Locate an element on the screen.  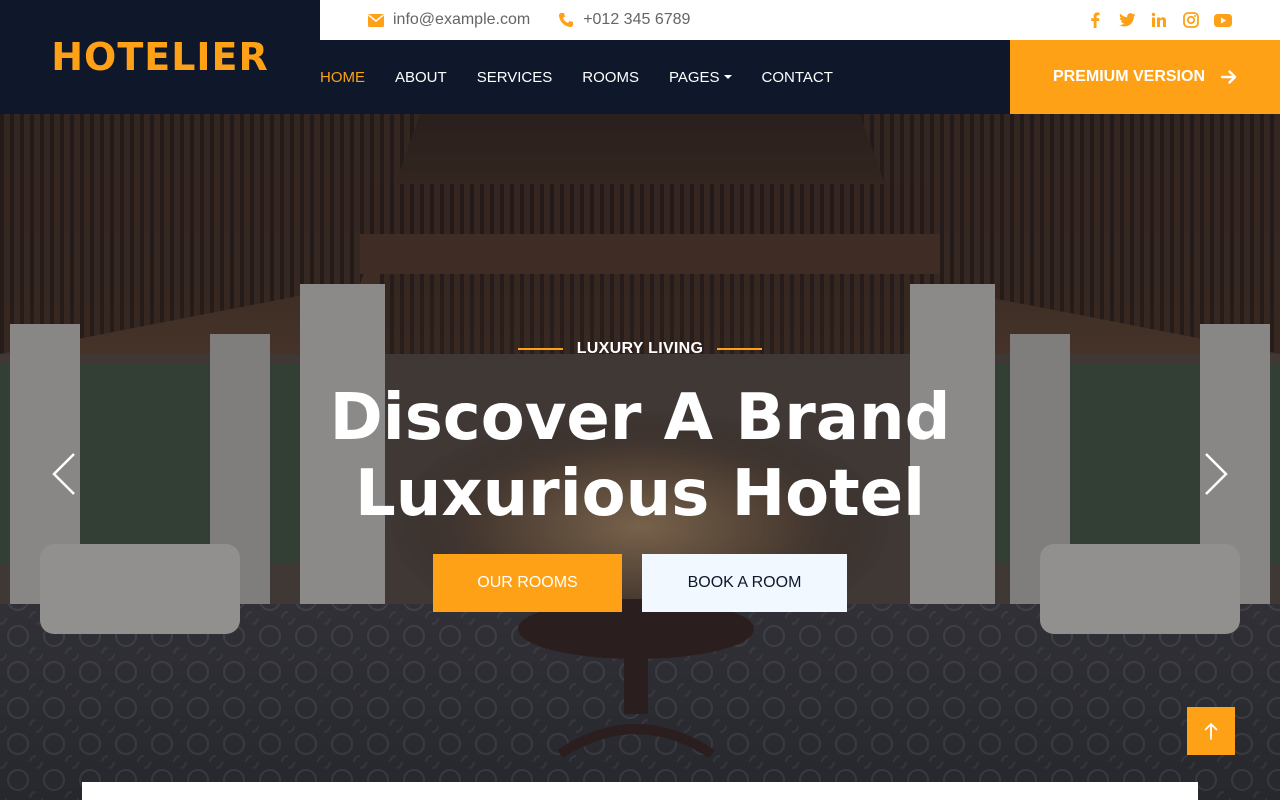
social-links is located at coordinates (1159, 20).